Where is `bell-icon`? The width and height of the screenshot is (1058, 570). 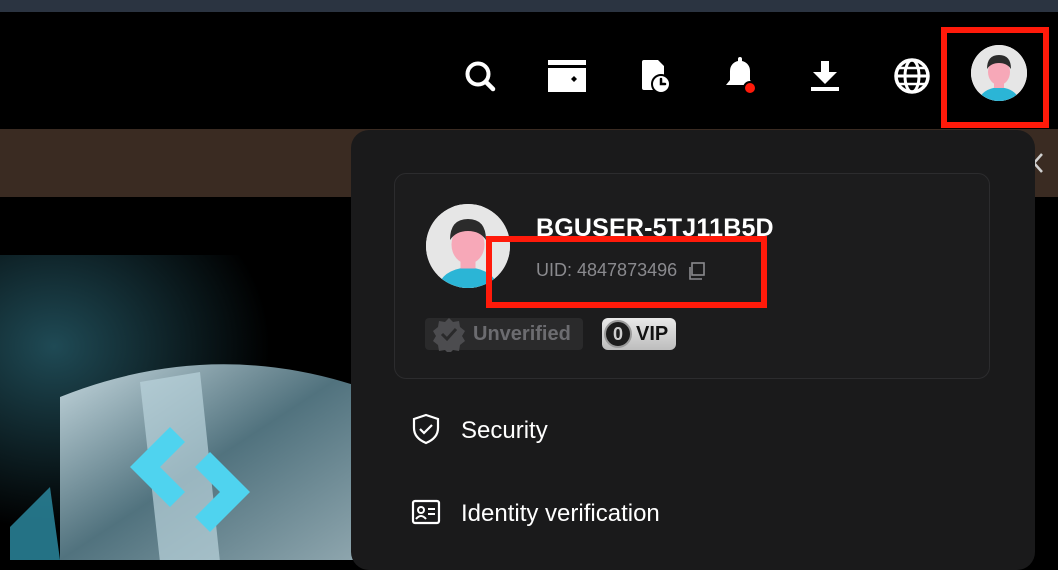 bell-icon is located at coordinates (740, 76).